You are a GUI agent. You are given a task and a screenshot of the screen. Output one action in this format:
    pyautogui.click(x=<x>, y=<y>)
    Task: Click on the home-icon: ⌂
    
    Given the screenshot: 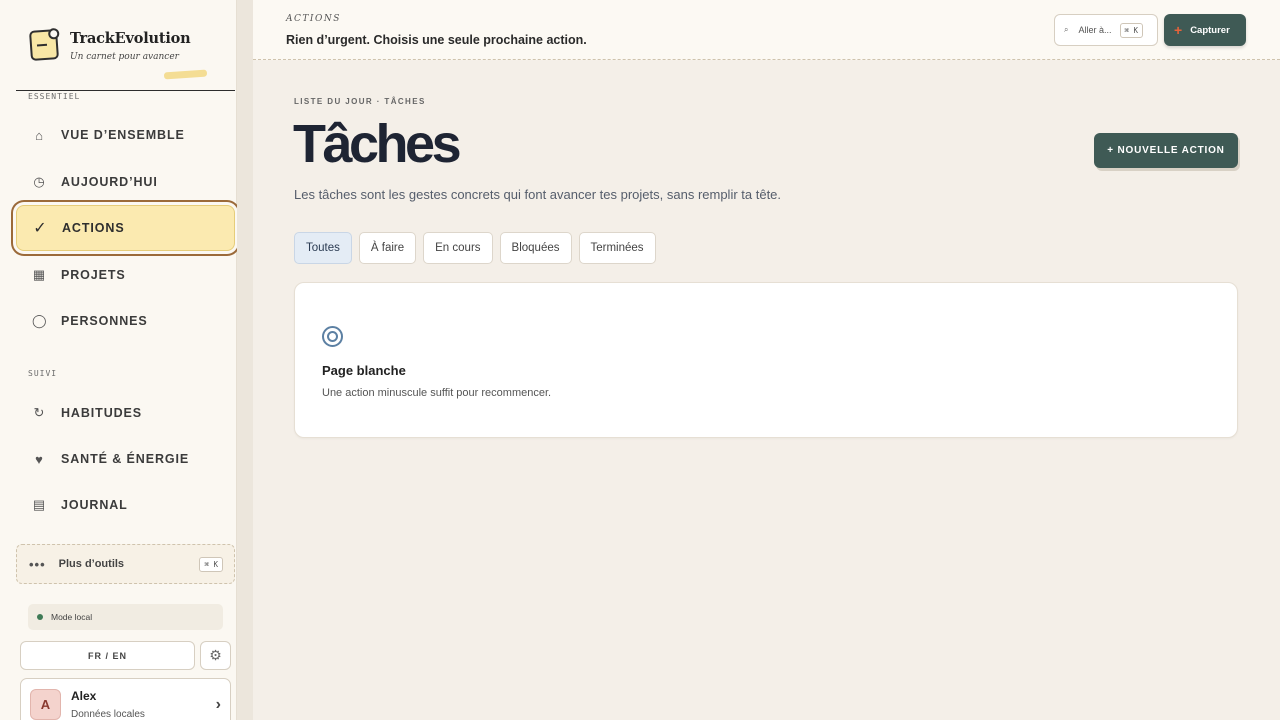 What is the action you would take?
    pyautogui.click(x=39, y=135)
    